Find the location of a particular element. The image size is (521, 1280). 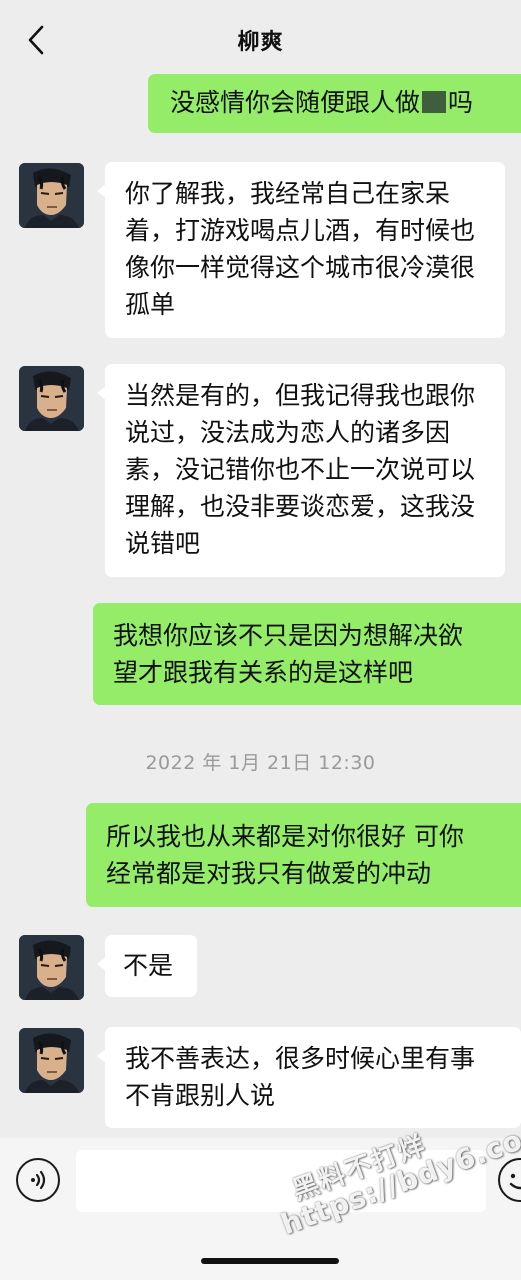

message-line: 当然是有的，但我记得我也跟你 is located at coordinates (300, 395).